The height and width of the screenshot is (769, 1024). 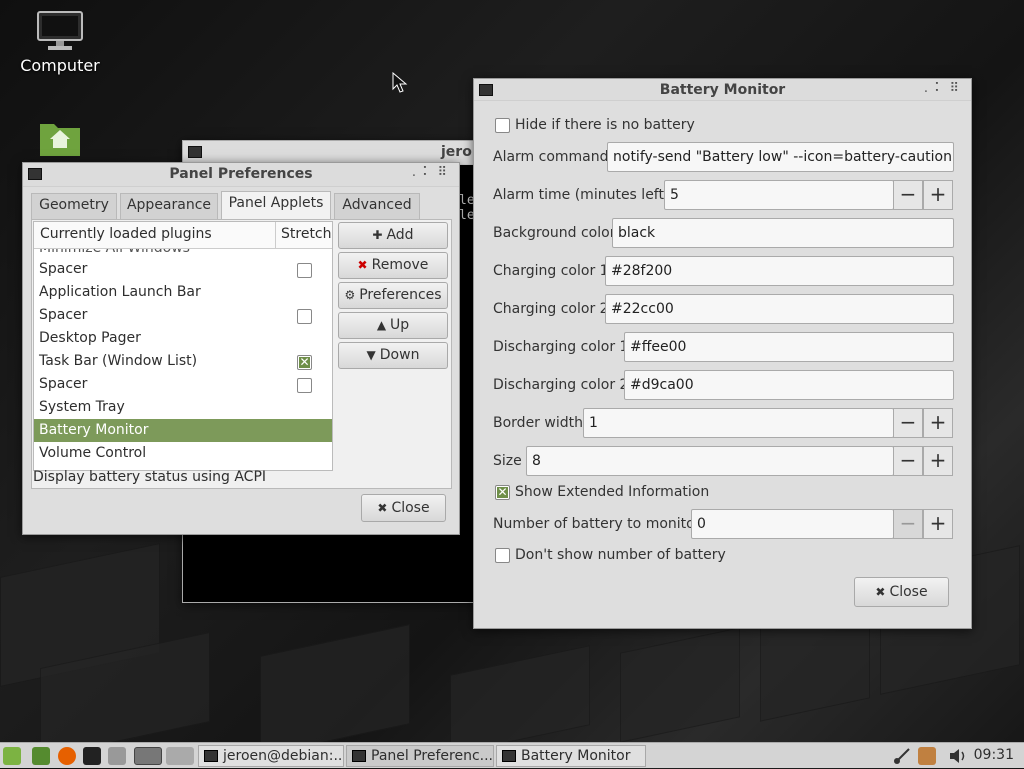 What do you see at coordinates (393, 325) in the screenshot?
I see `up-button: ▲ Up` at bounding box center [393, 325].